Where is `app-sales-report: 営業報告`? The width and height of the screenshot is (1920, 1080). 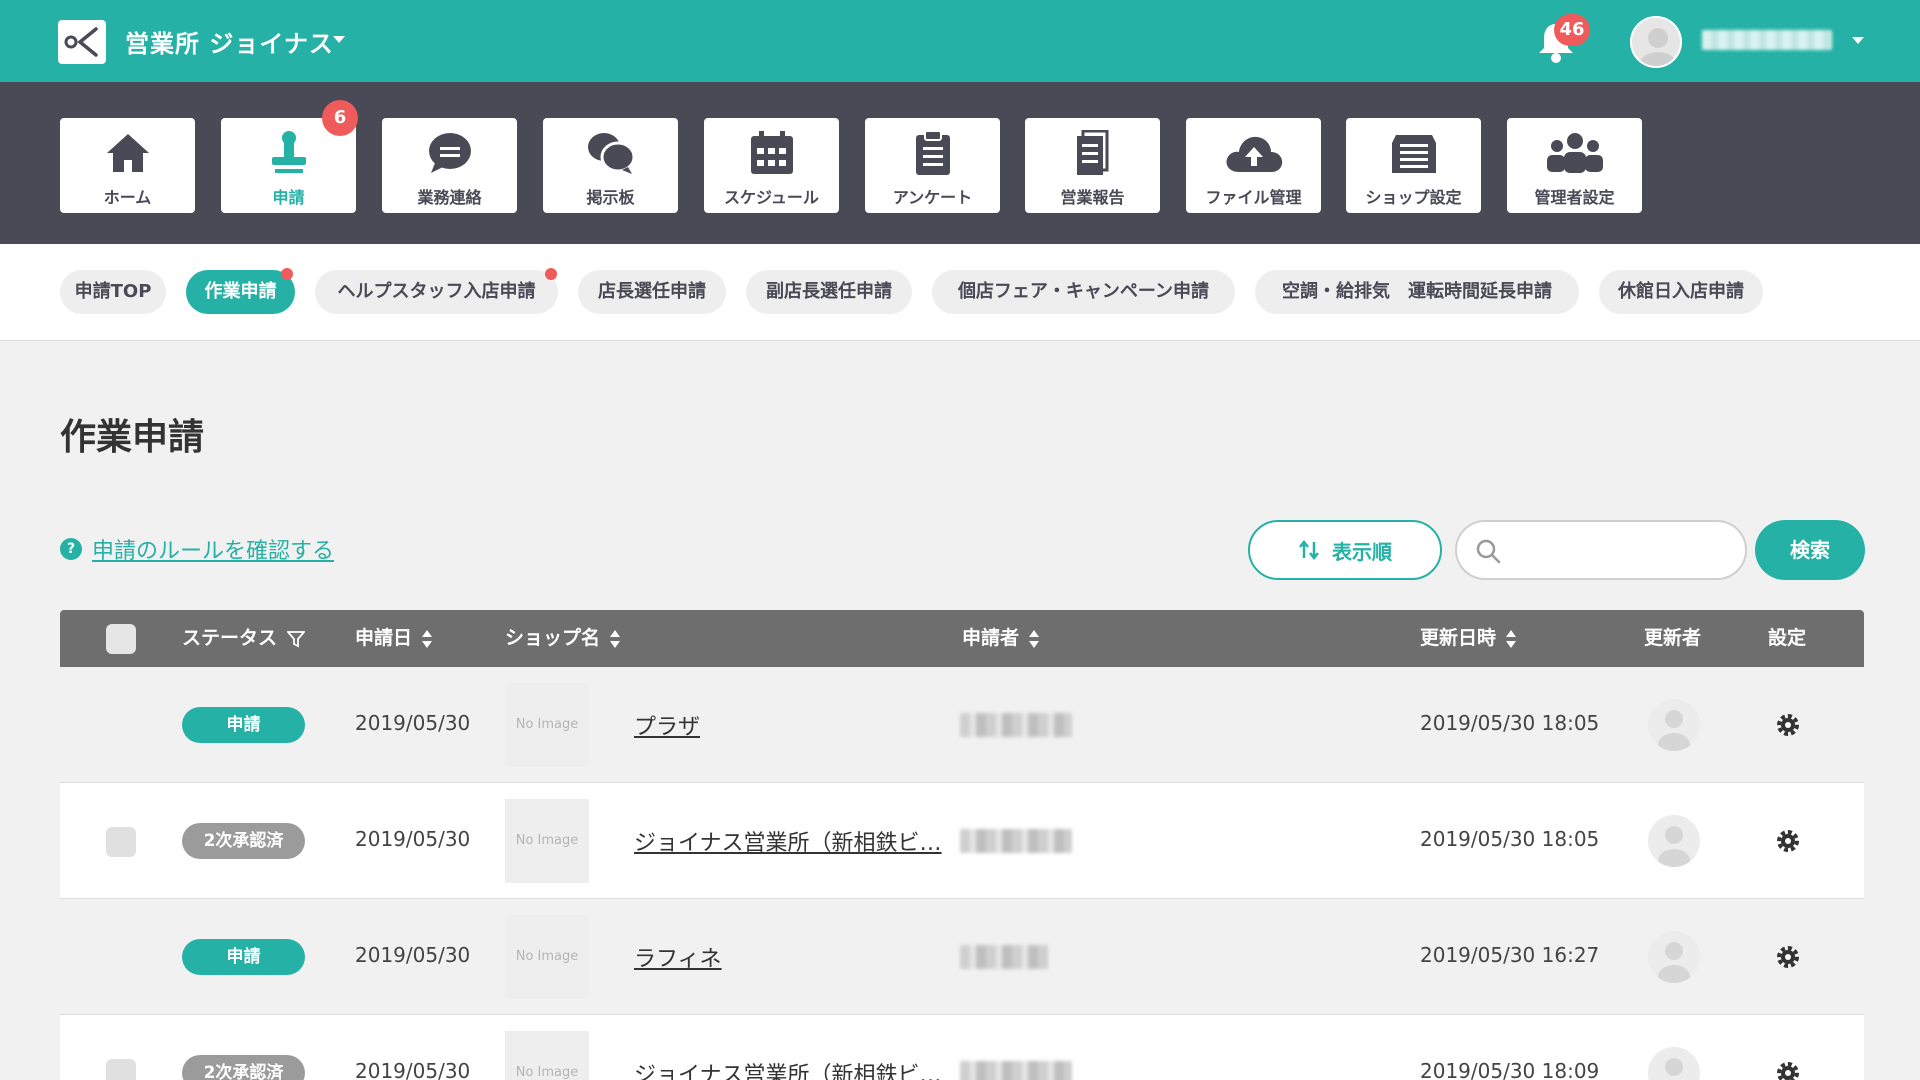
app-sales-report: 営業報告 is located at coordinates (1092, 165).